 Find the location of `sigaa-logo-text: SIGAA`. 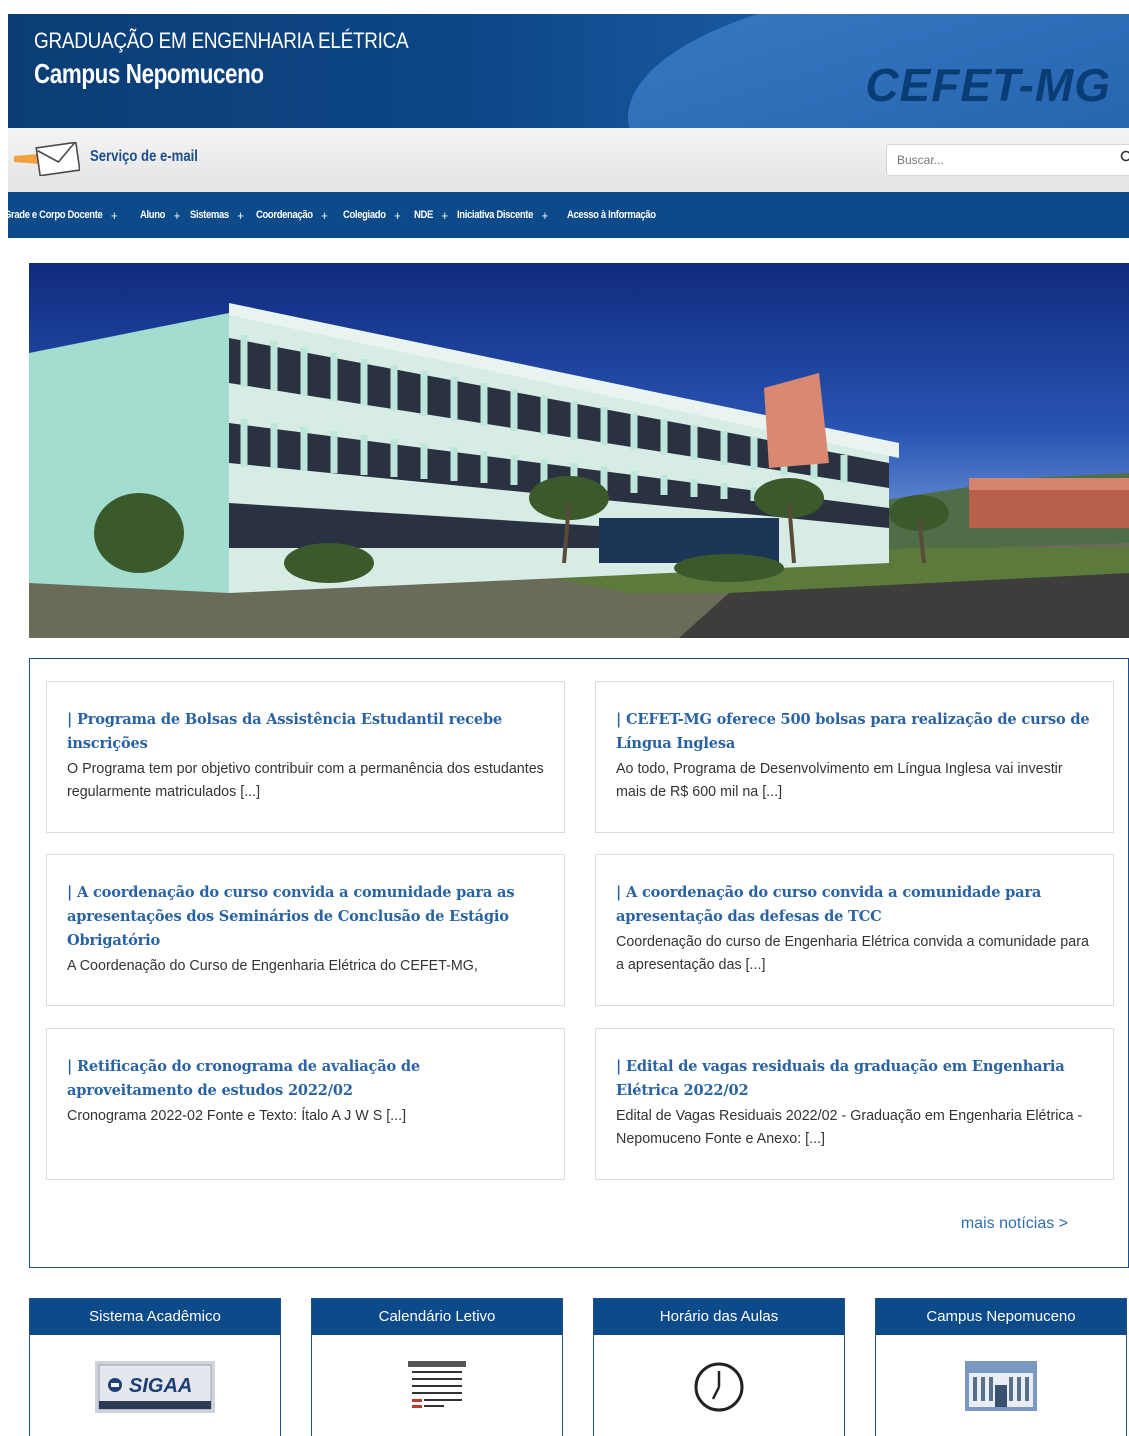

sigaa-logo-text: SIGAA is located at coordinates (160, 1386).